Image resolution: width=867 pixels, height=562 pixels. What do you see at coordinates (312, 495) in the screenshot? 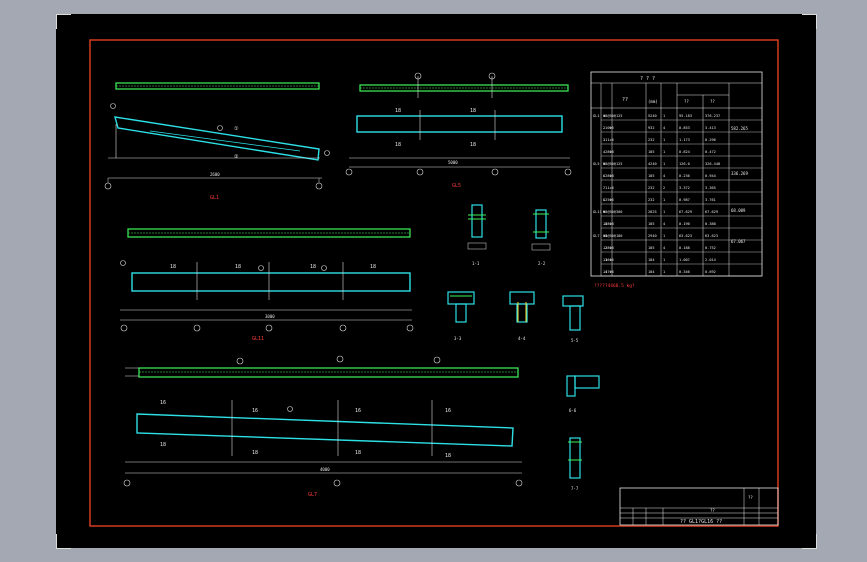
I see `beam-4-label: GL7` at bounding box center [312, 495].